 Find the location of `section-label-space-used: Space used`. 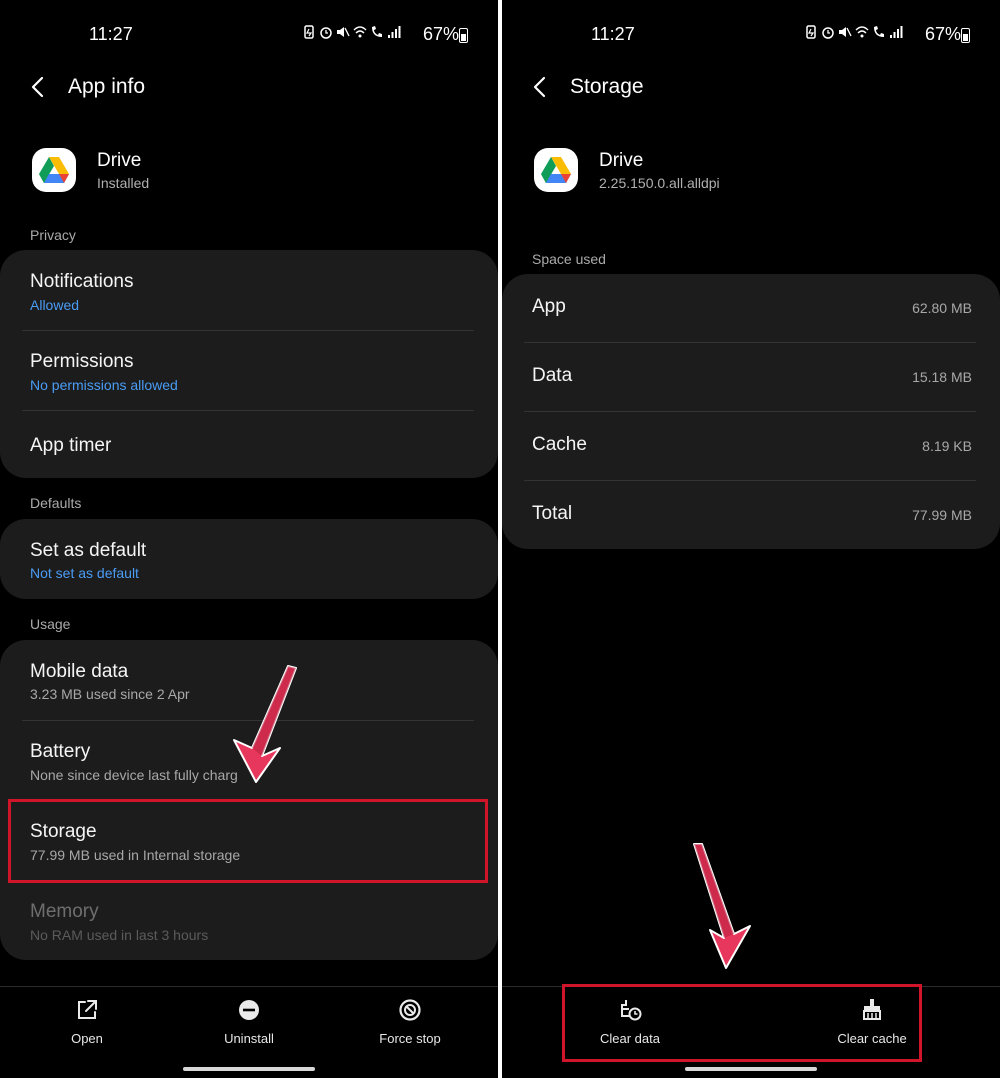

section-label-space-used: Space used is located at coordinates (569, 259).